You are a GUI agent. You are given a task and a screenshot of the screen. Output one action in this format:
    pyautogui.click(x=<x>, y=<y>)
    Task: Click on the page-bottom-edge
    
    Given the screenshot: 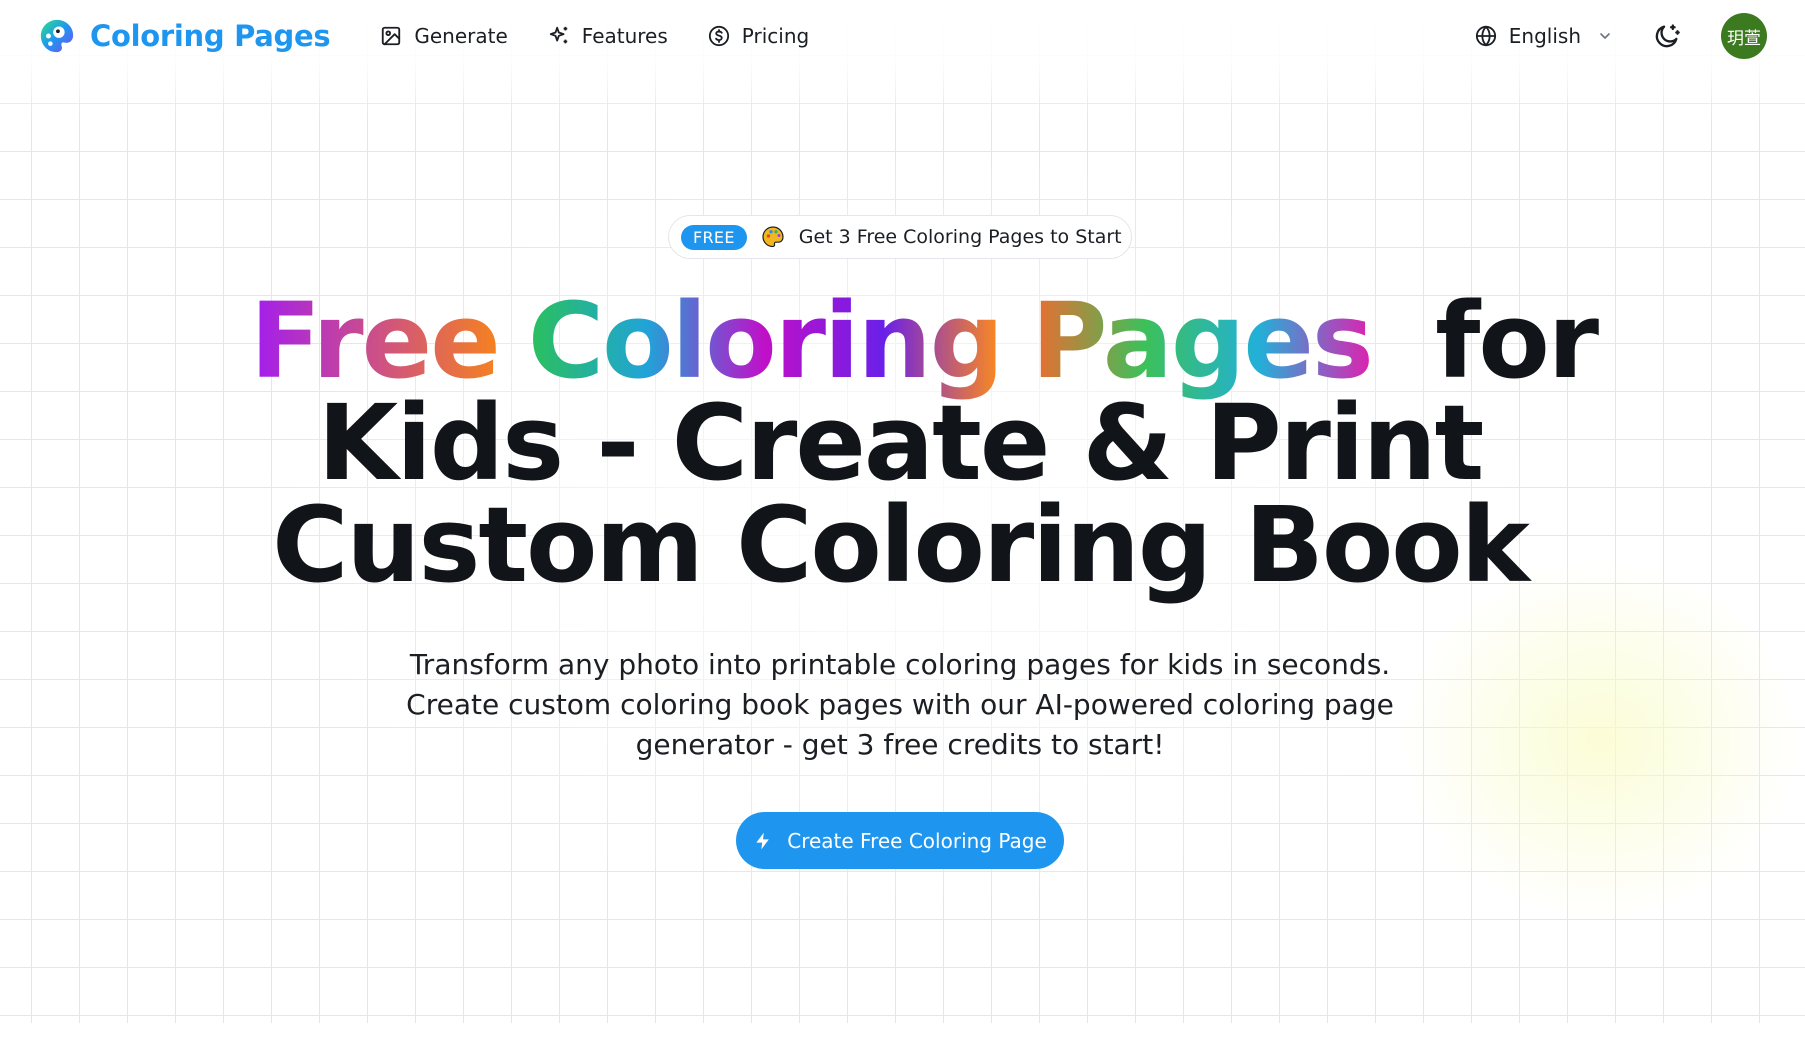 What is the action you would take?
    pyautogui.click(x=902, y=1041)
    